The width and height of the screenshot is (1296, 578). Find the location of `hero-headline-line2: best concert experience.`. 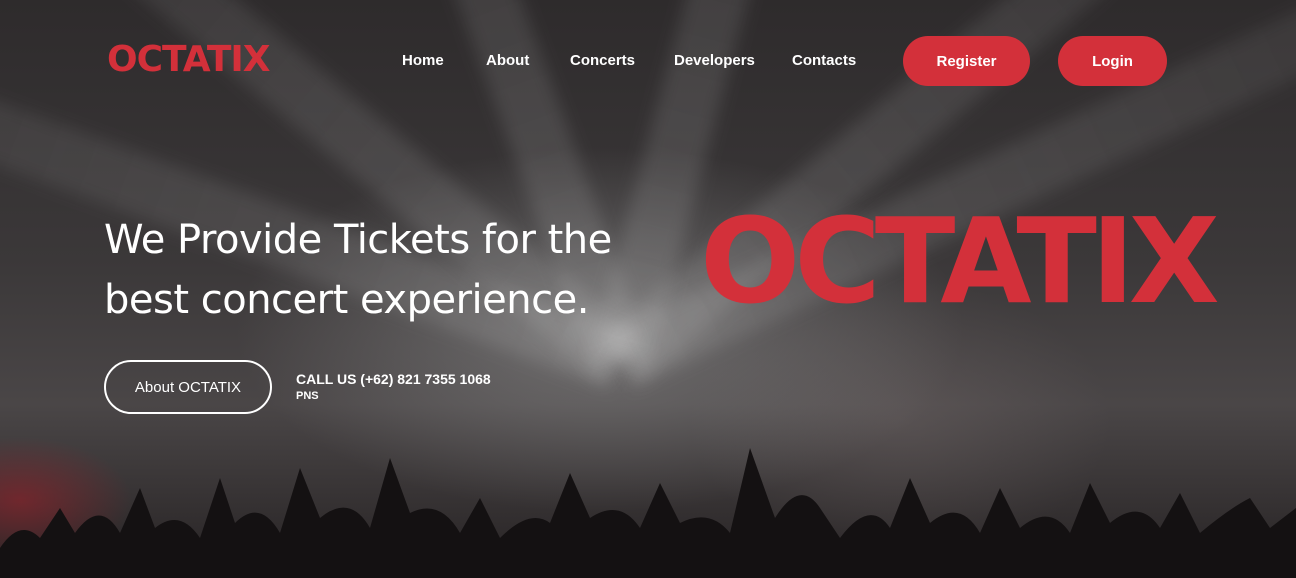

hero-headline-line2: best concert experience. is located at coordinates (346, 300).